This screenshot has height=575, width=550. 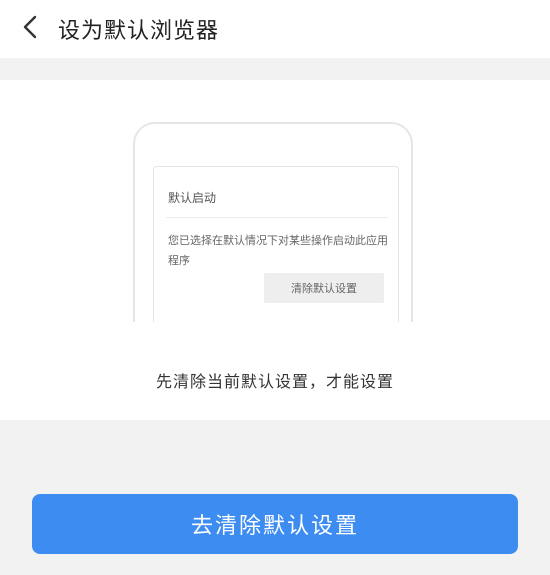 I want to click on back-button, so click(x=30, y=29).